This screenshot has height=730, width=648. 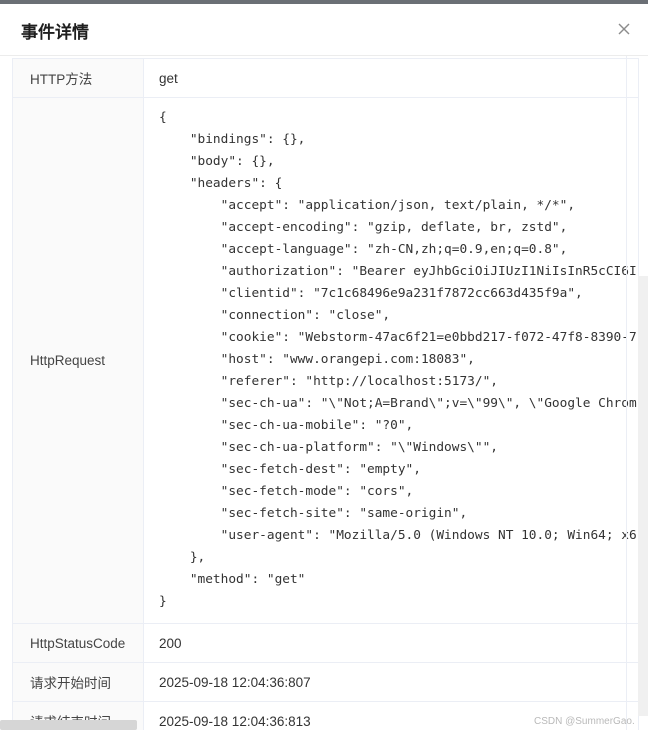 I want to click on table-row: 请求开始时间 2025-09-18 12:04:36:807, so click(x=325, y=682).